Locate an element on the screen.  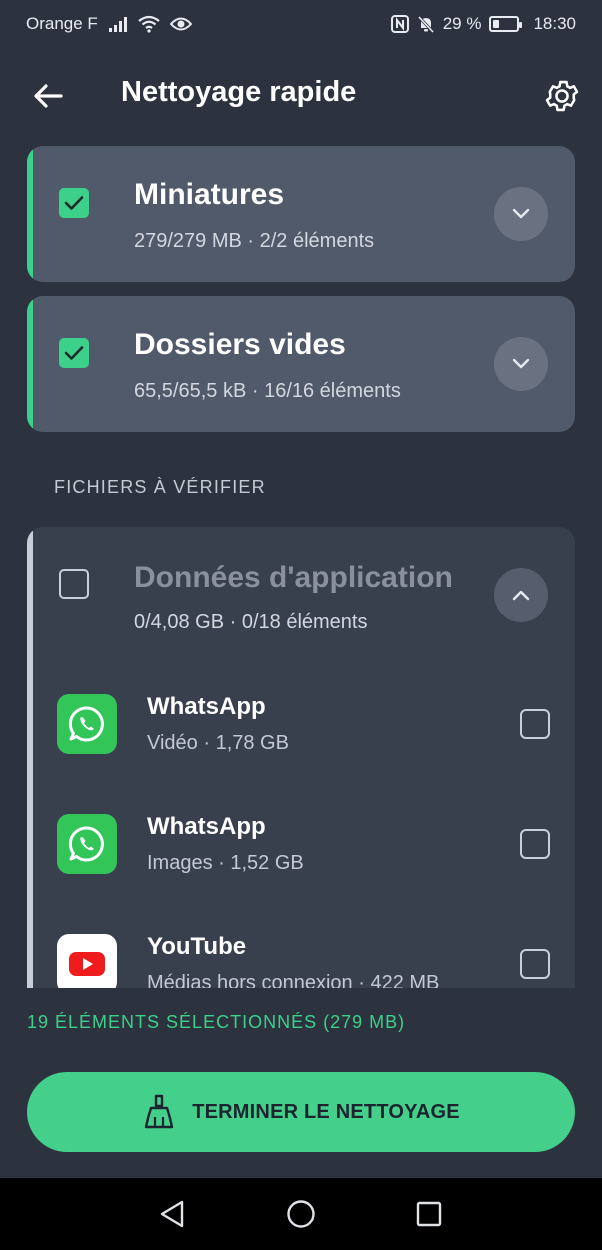
finish-cleaning-button: TERMINER LE NETTOYAGE is located at coordinates (301, 1112).